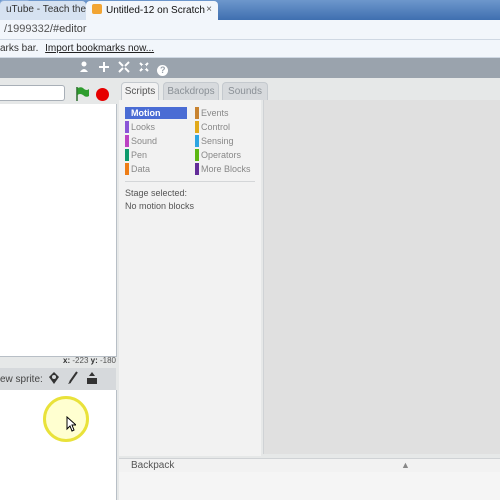  I want to click on category-label: Looks, so click(143, 127).